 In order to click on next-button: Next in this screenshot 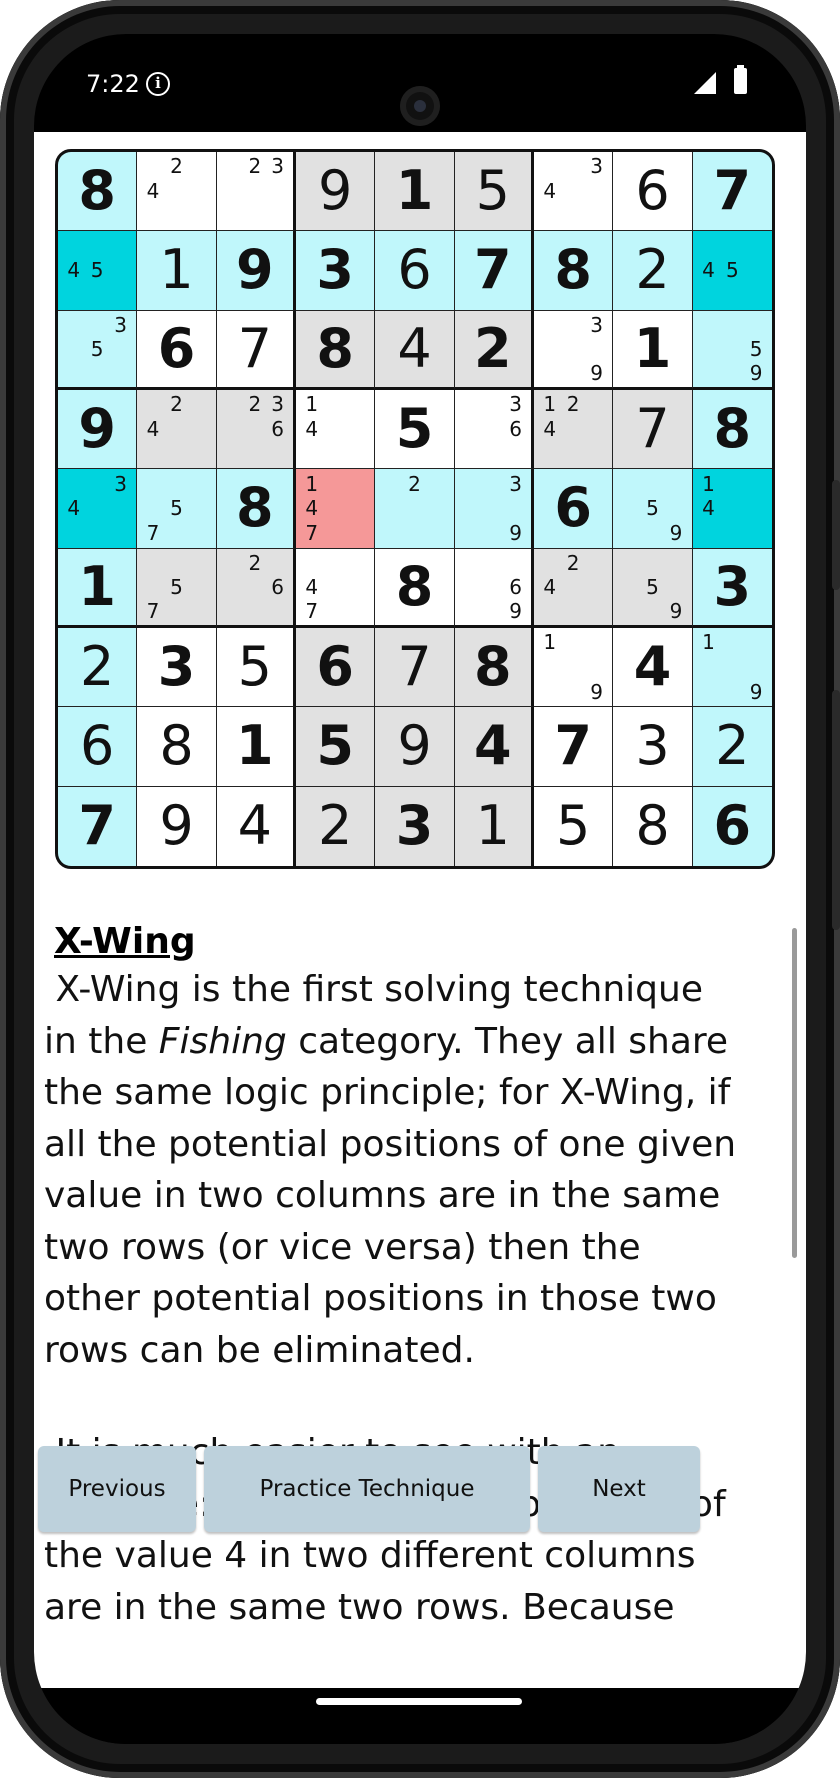, I will do `click(619, 1489)`.